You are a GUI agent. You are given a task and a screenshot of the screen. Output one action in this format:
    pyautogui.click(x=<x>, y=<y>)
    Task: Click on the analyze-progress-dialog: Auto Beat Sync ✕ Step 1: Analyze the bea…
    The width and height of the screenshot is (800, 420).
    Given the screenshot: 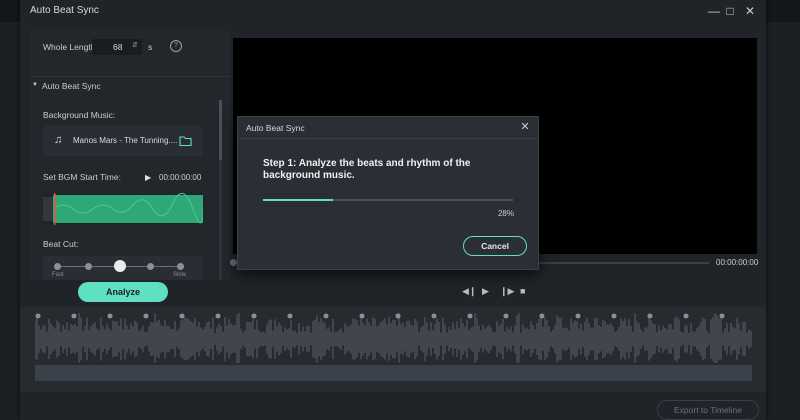 What is the action you would take?
    pyautogui.click(x=388, y=193)
    